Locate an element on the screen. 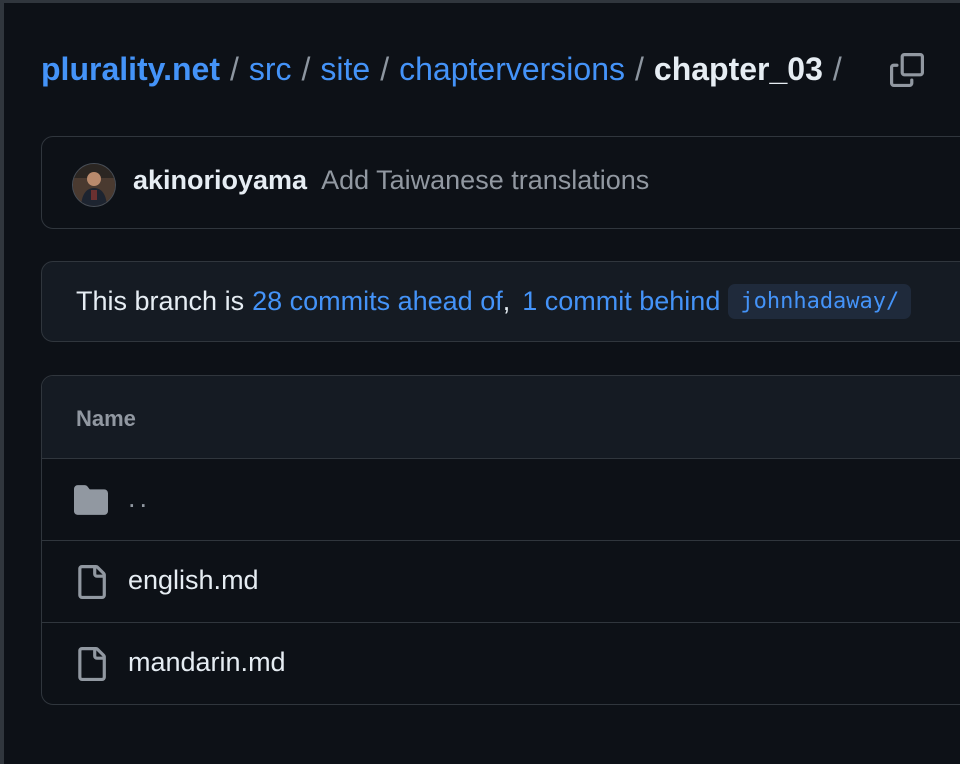 This screenshot has height=764, width=960. name-column-header: Name is located at coordinates (106, 418).